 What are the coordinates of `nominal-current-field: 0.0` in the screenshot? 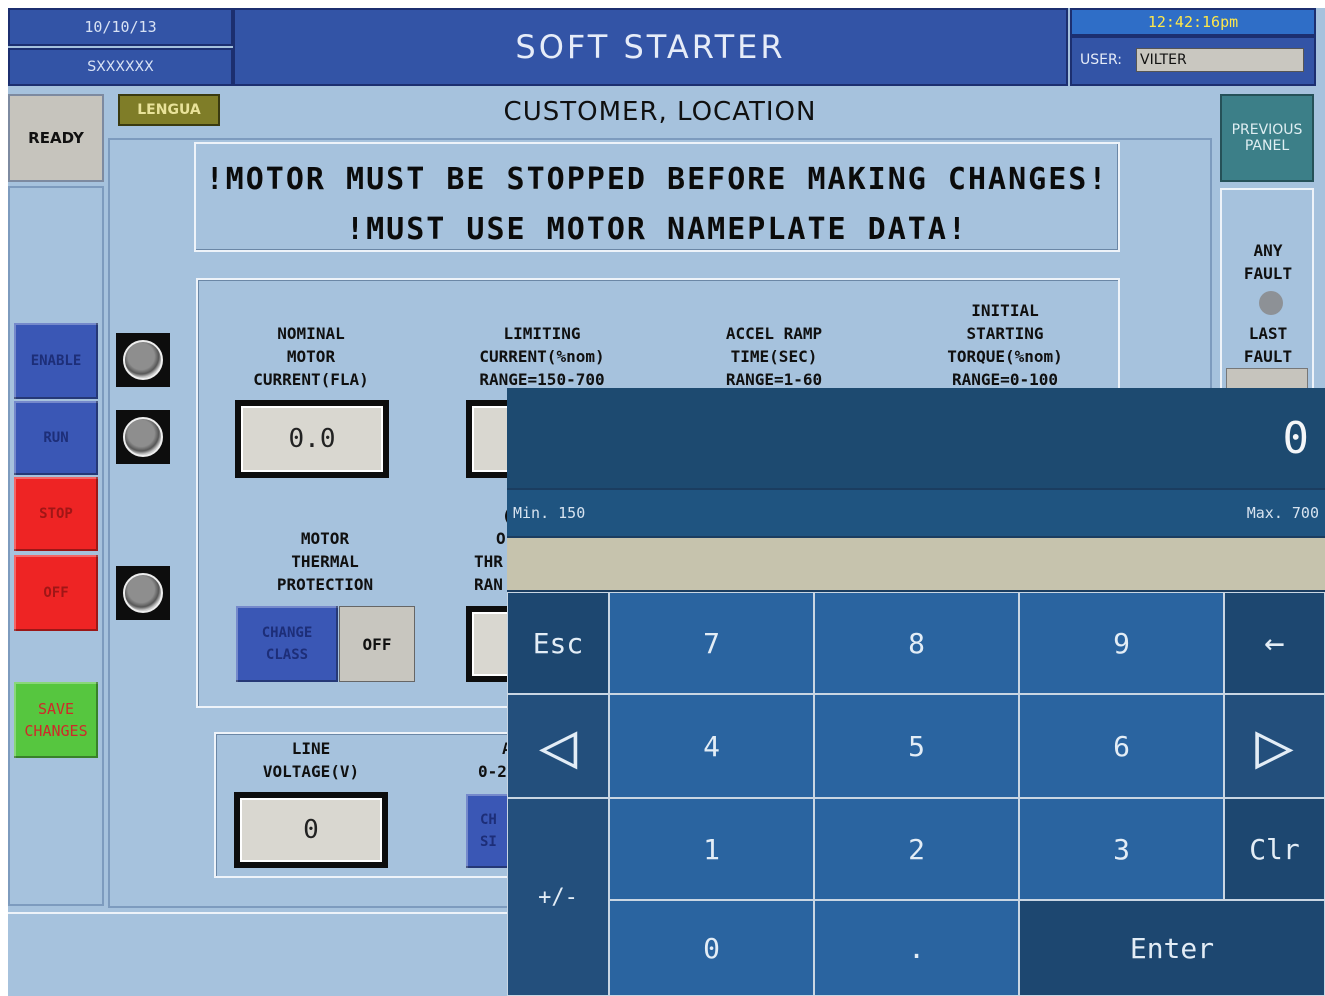 It's located at (312, 439).